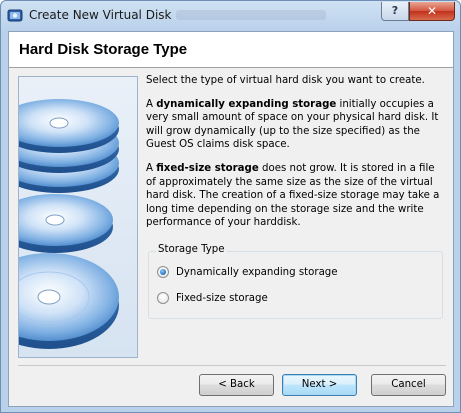 This screenshot has width=461, height=413. I want to click on title-bar: Create New Virtual Disk ? ✕, so click(230, 16).